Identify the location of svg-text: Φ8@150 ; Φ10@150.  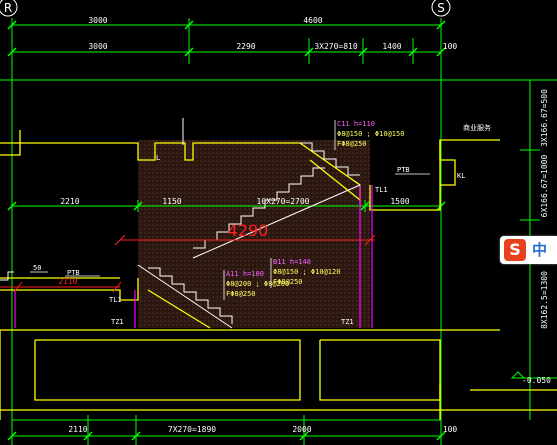
(370, 134).